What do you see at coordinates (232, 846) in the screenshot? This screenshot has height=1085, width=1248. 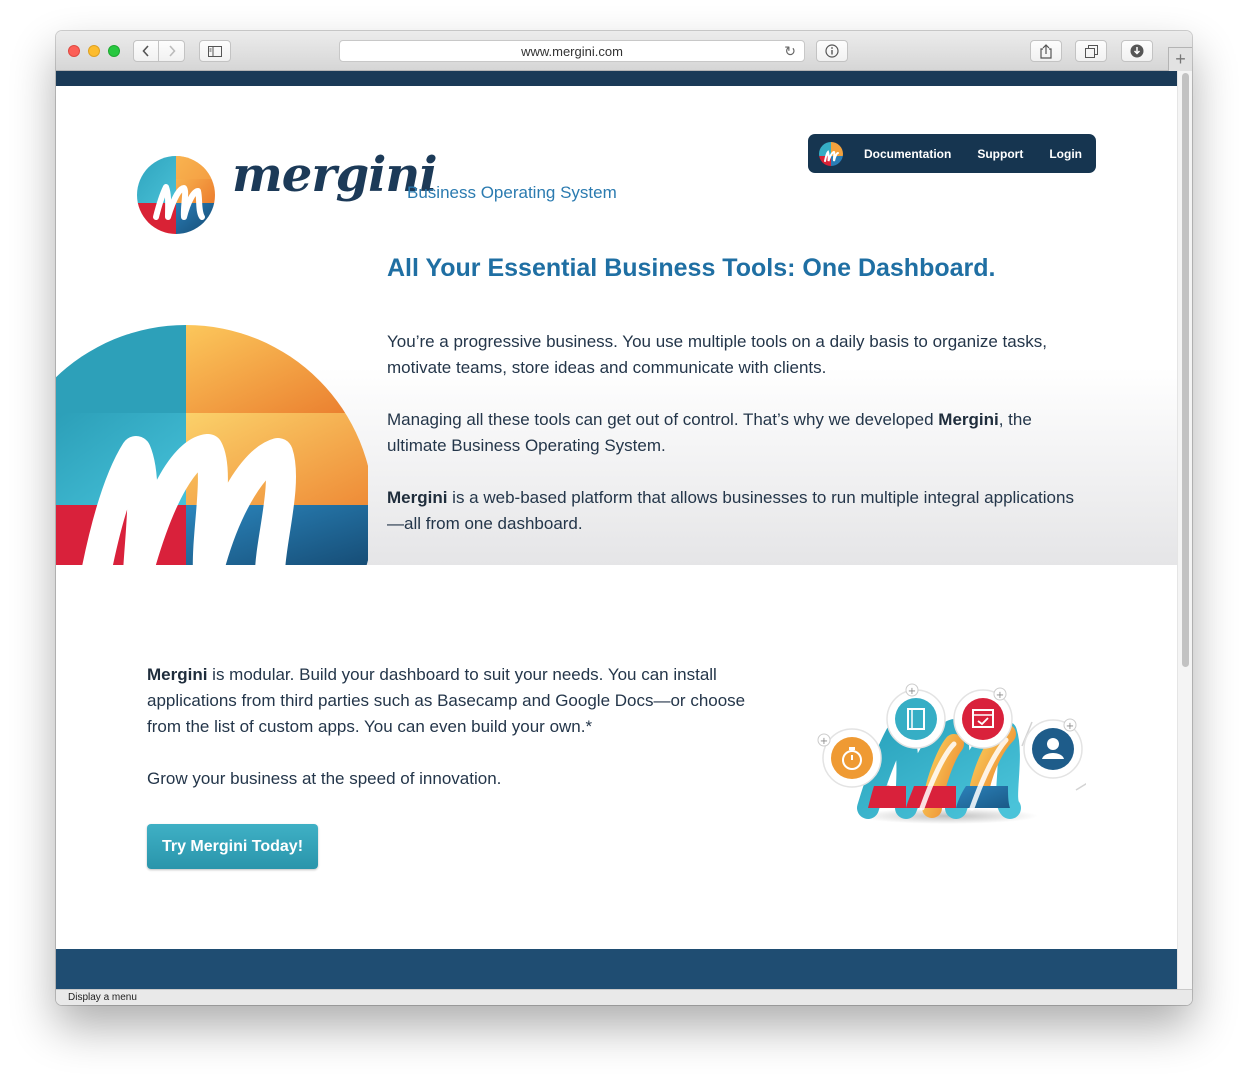 I see `try-mergini-button: Try Mergini Today!` at bounding box center [232, 846].